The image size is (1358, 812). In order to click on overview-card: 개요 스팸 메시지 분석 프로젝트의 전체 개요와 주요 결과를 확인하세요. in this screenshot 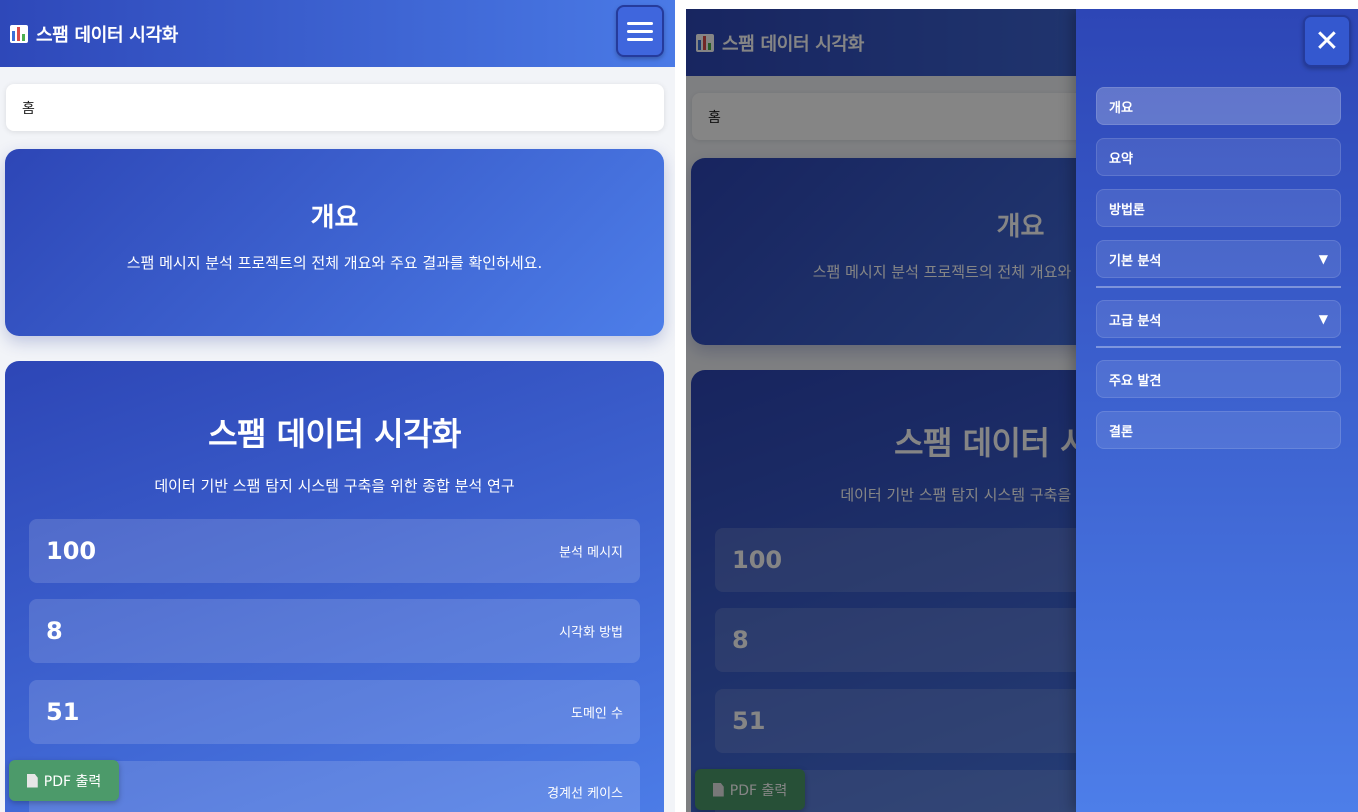, I will do `click(334, 242)`.